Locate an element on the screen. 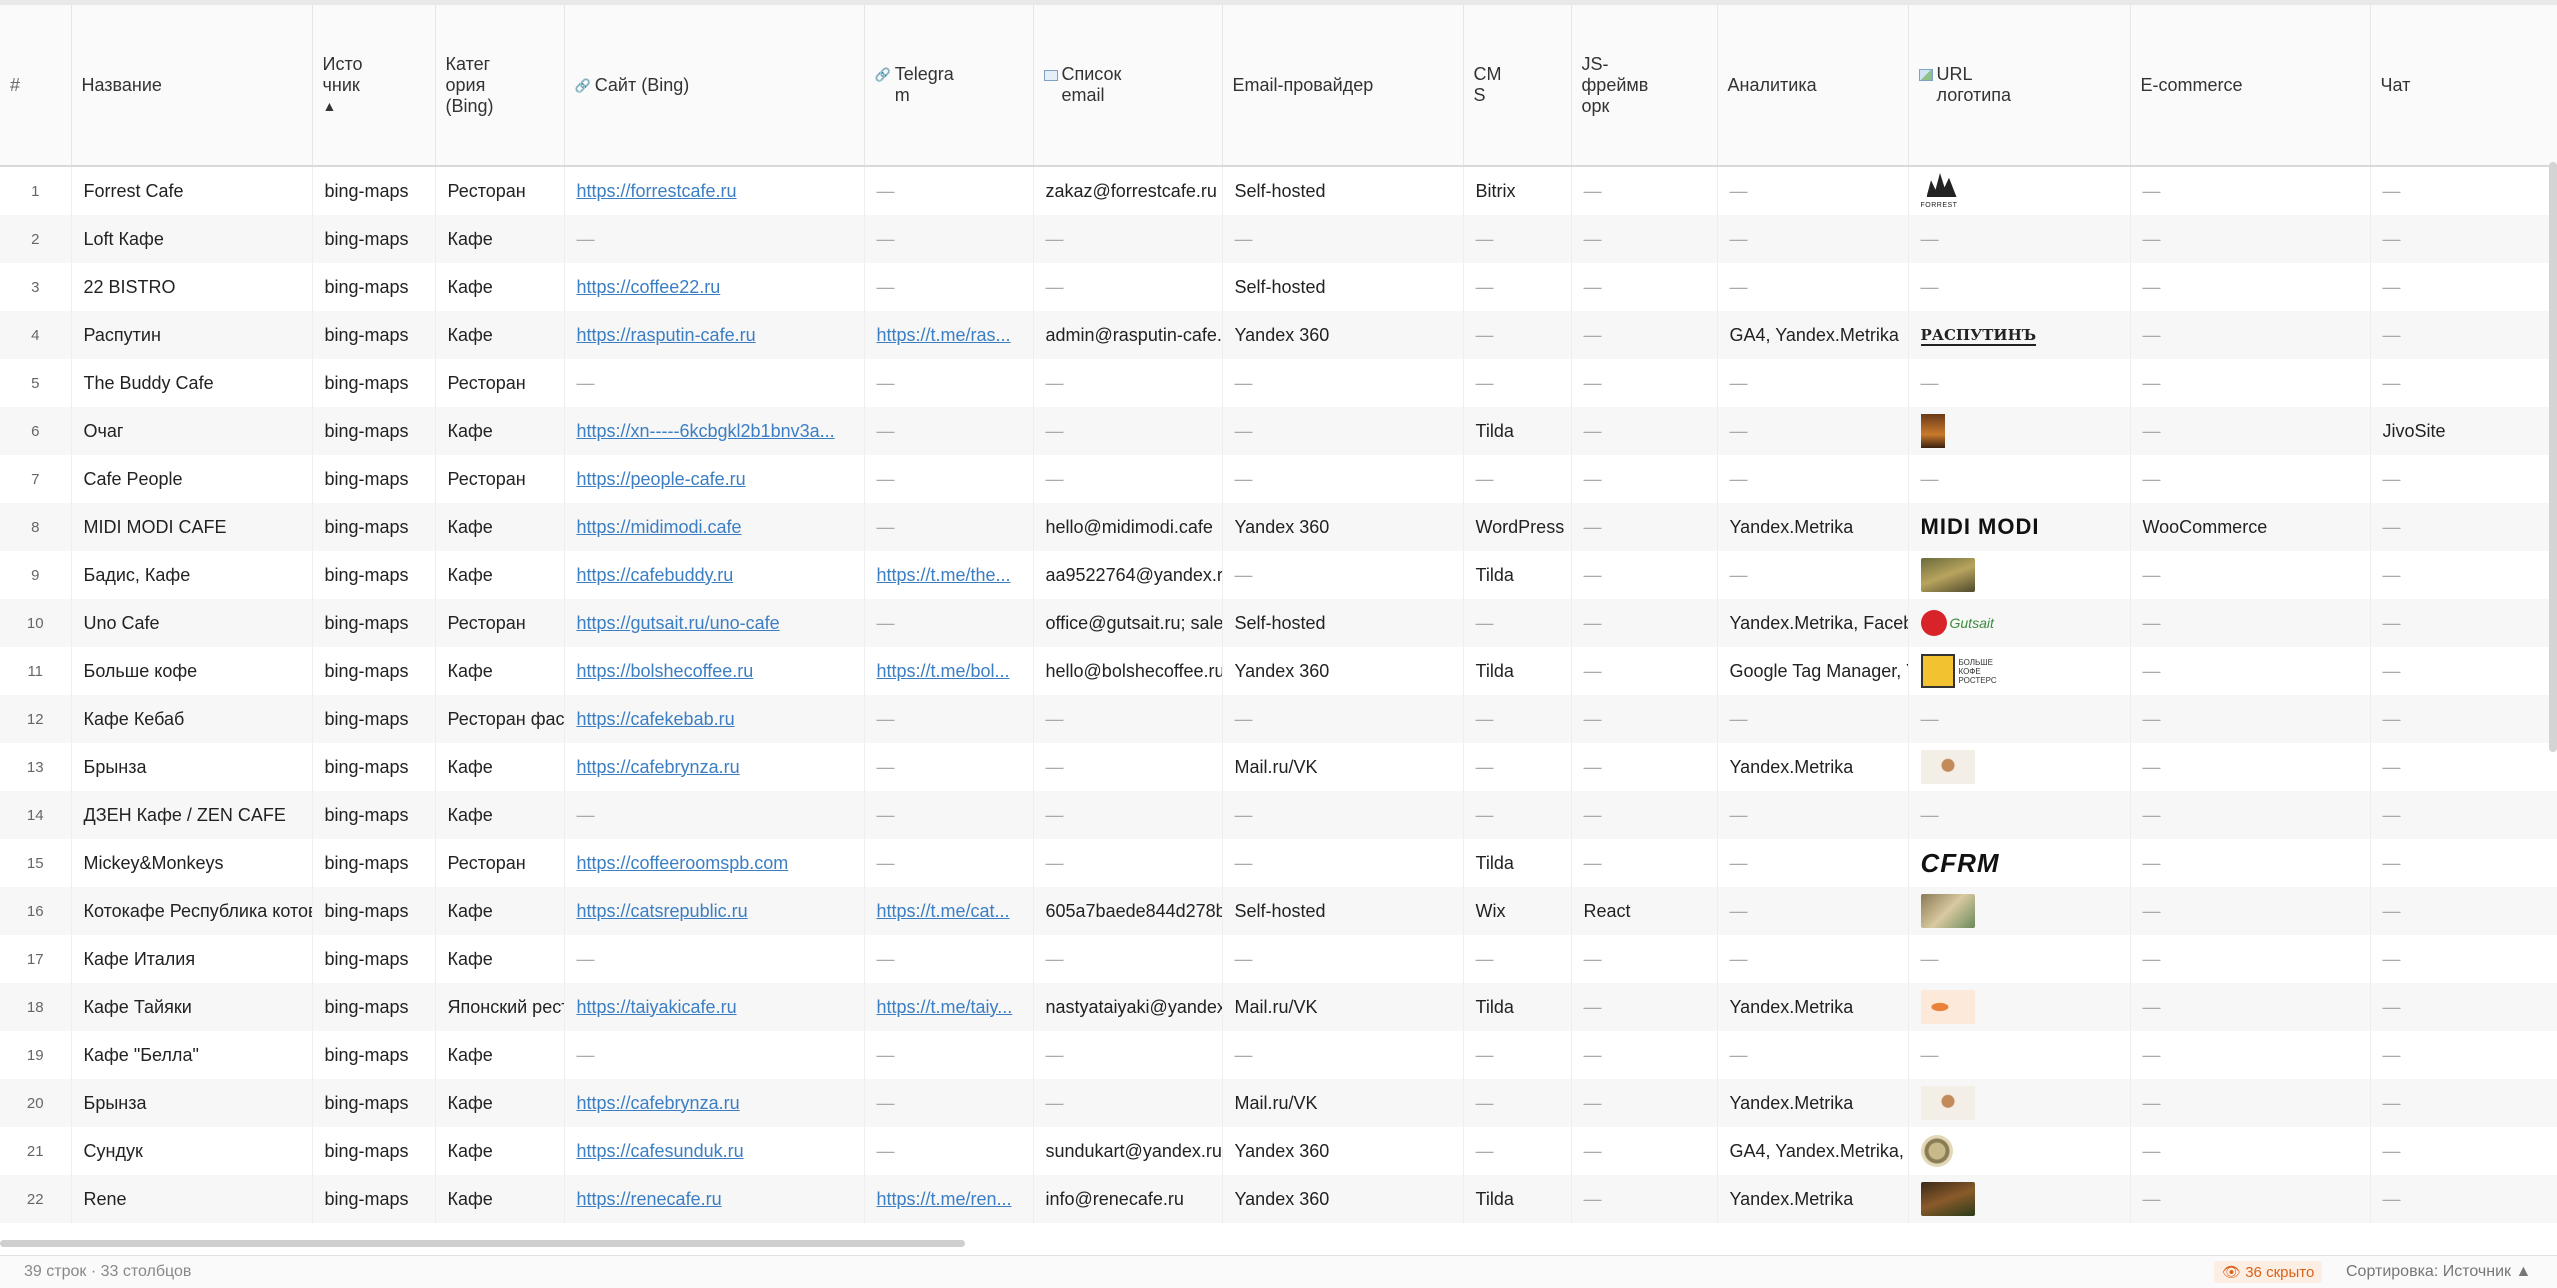 Image resolution: width=2557 pixels, height=1288 pixels. cell-num: 3 is located at coordinates (36, 287).